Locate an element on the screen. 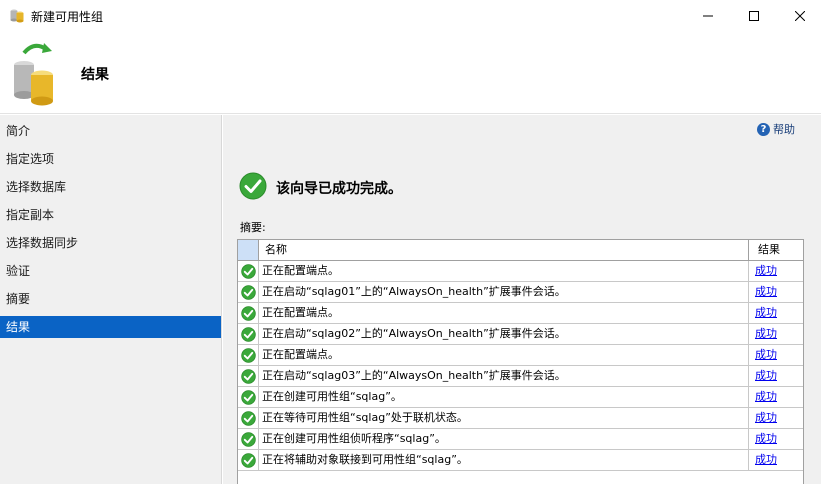 The image size is (821, 484). table-row: 正在将辅助对象联接到可用性组“sqlag”。 成功 is located at coordinates (520, 460).